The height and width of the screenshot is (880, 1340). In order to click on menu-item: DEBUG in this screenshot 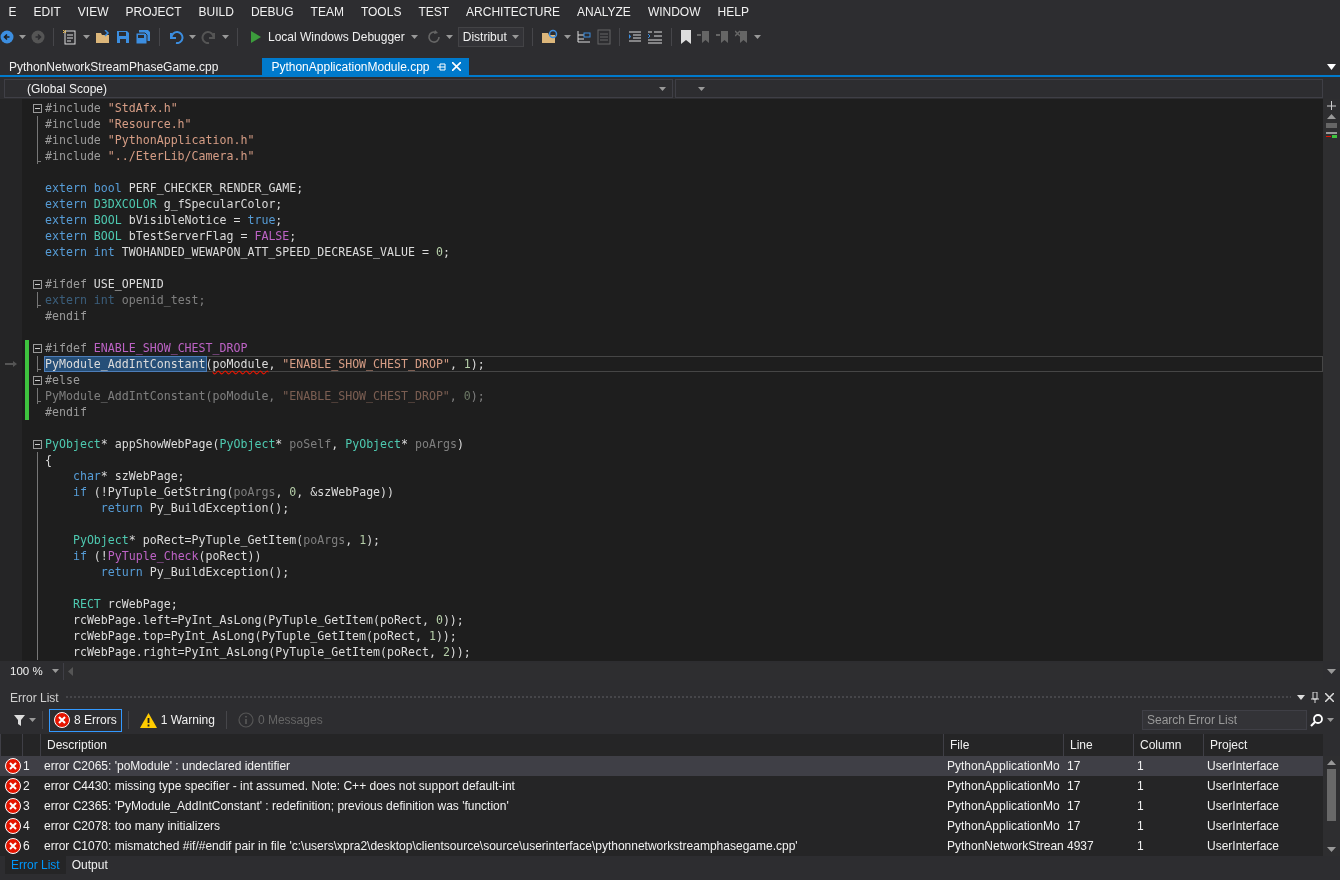, I will do `click(272, 12)`.